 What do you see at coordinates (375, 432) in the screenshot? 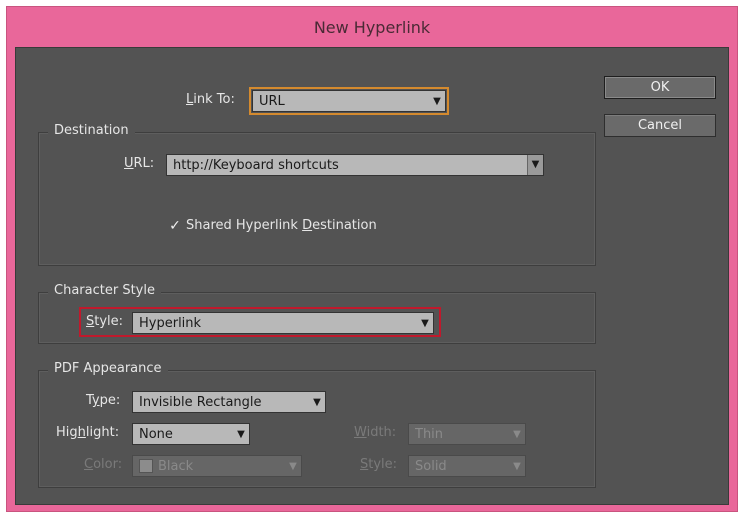
I see `width-label: Width:` at bounding box center [375, 432].